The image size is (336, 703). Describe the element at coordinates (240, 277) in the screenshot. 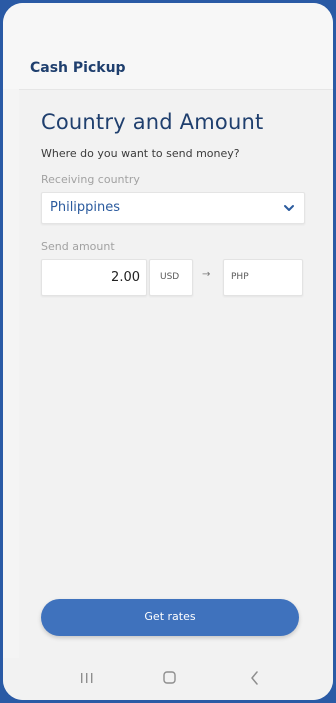

I see `to-currency-label: PHP` at that location.